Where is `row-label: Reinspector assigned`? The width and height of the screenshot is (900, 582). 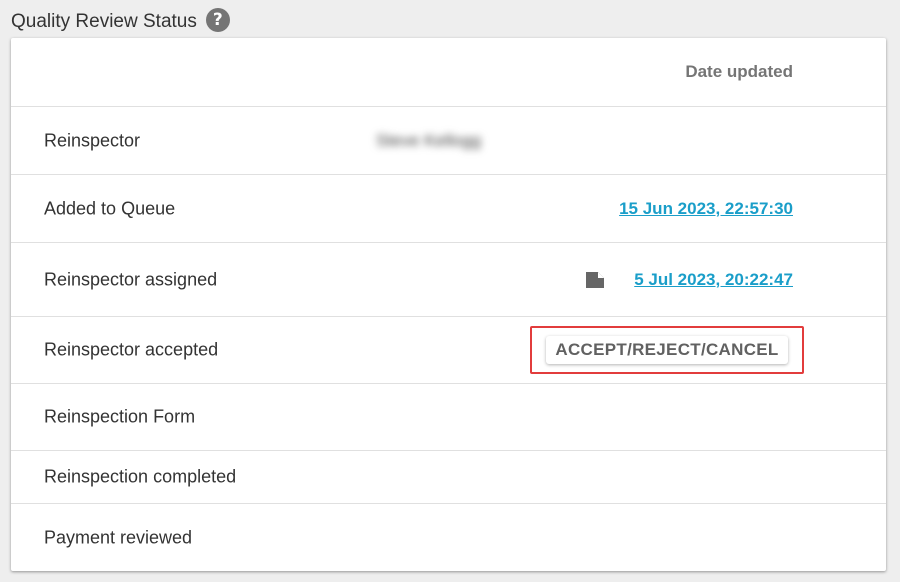 row-label: Reinspector assigned is located at coordinates (131, 279).